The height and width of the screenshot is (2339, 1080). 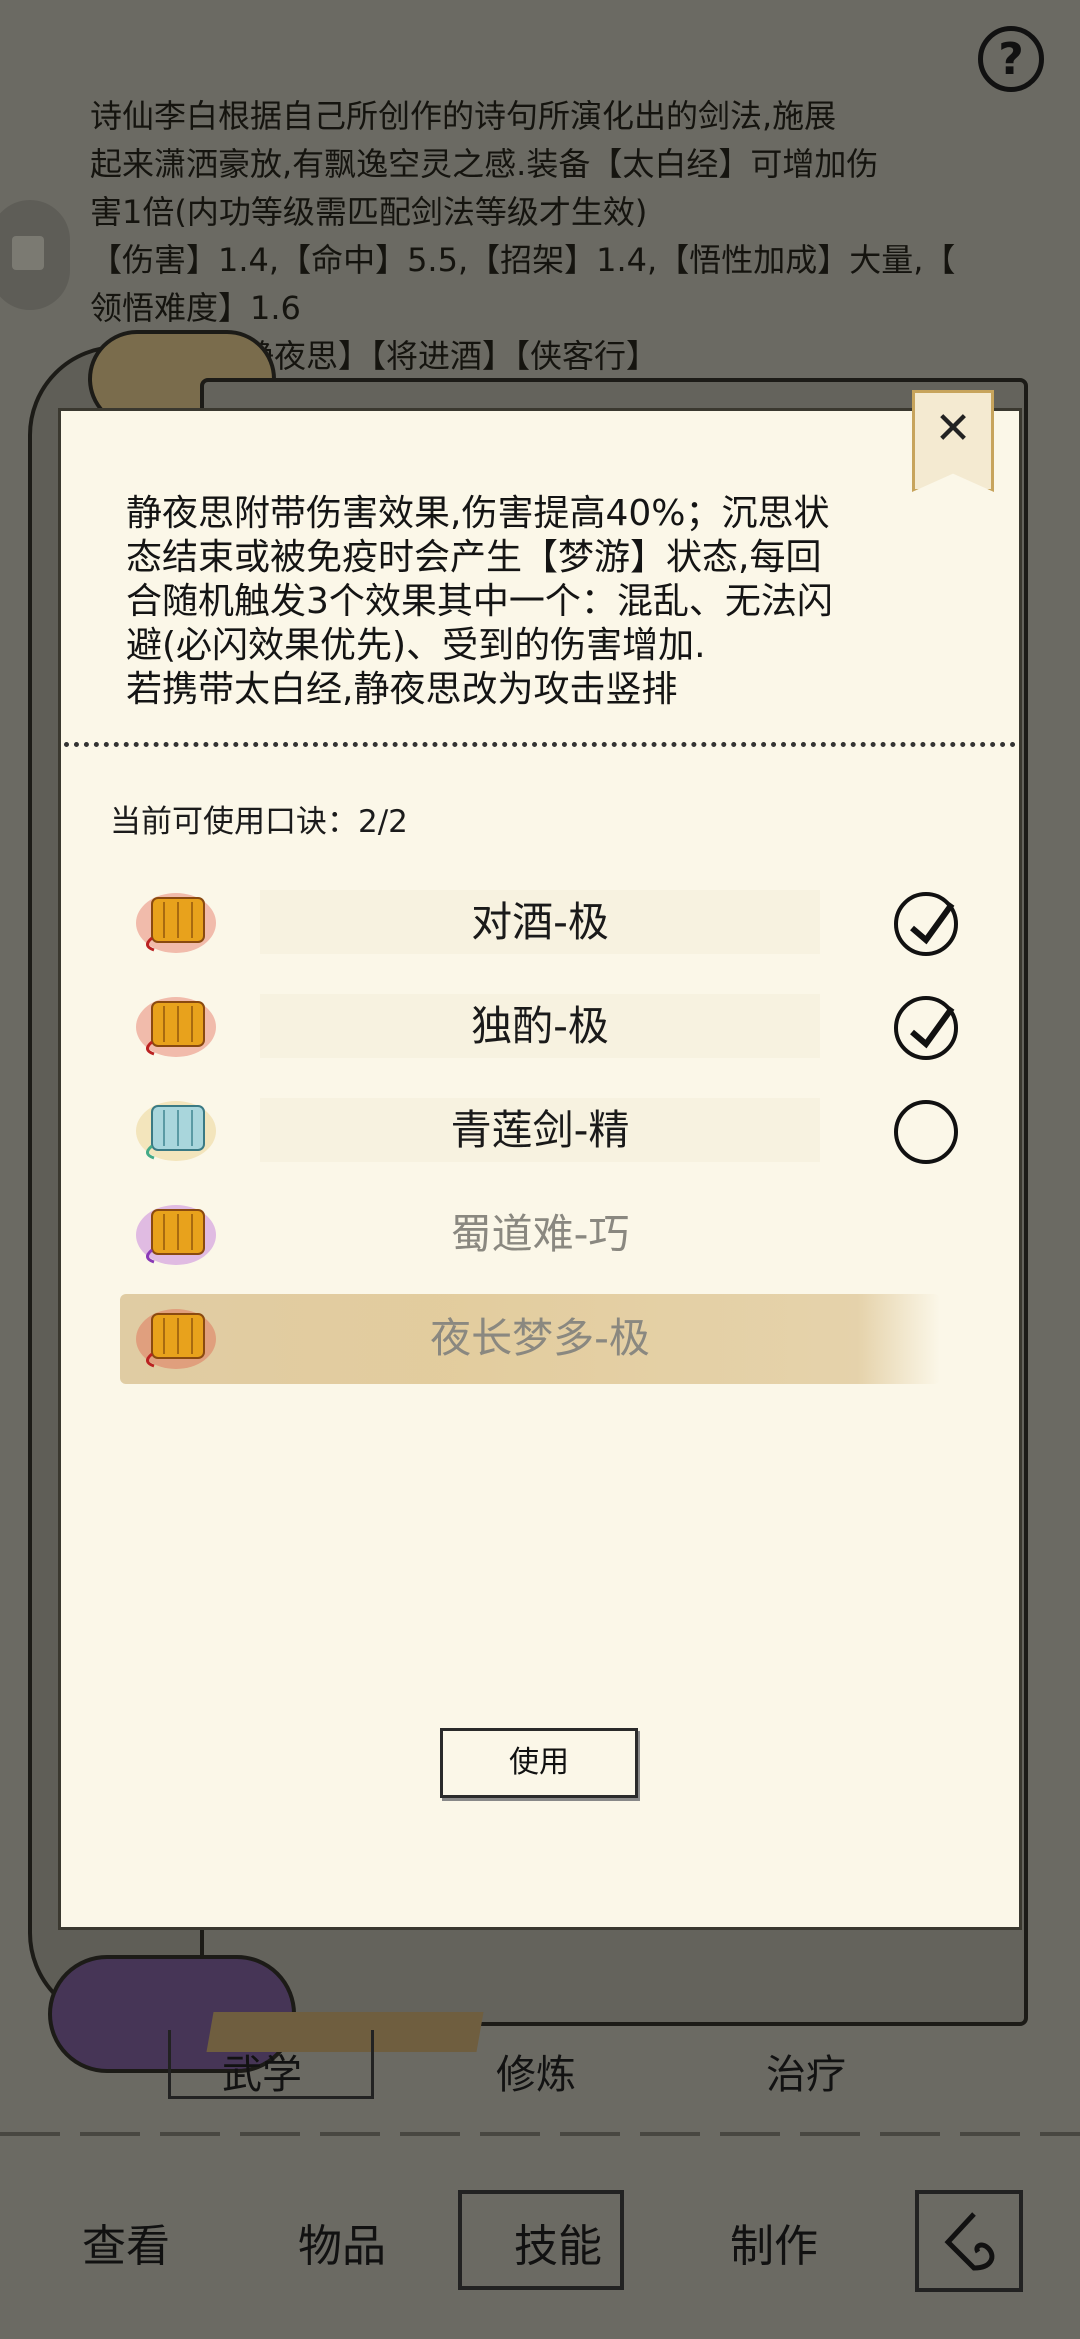 What do you see at coordinates (536, 2071) in the screenshot?
I see `tab-cultivate: 修炼` at bounding box center [536, 2071].